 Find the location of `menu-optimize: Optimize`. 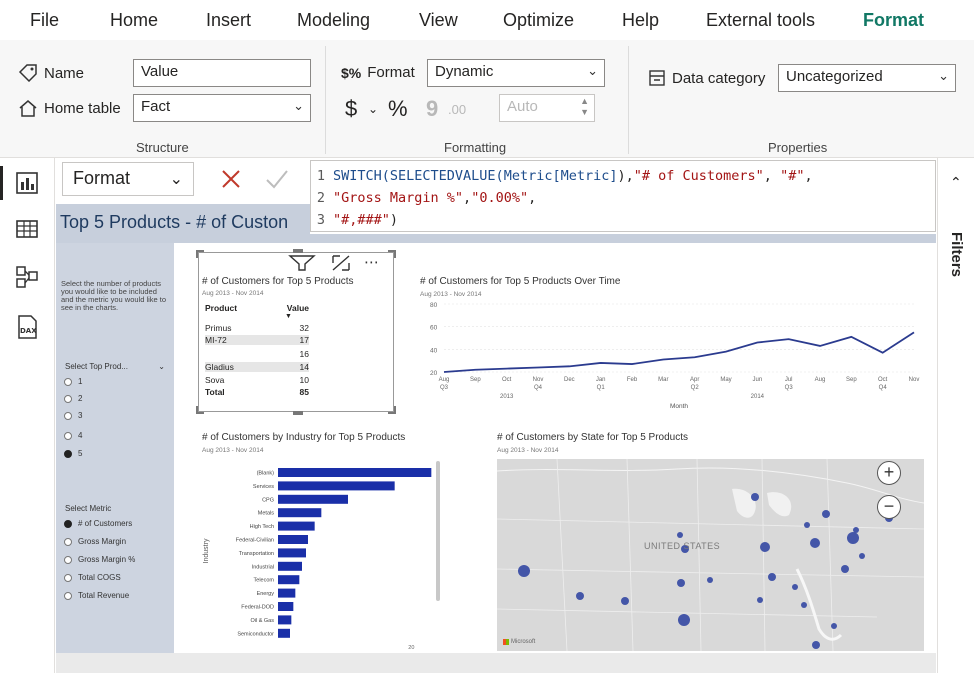

menu-optimize: Optimize is located at coordinates (538, 20).